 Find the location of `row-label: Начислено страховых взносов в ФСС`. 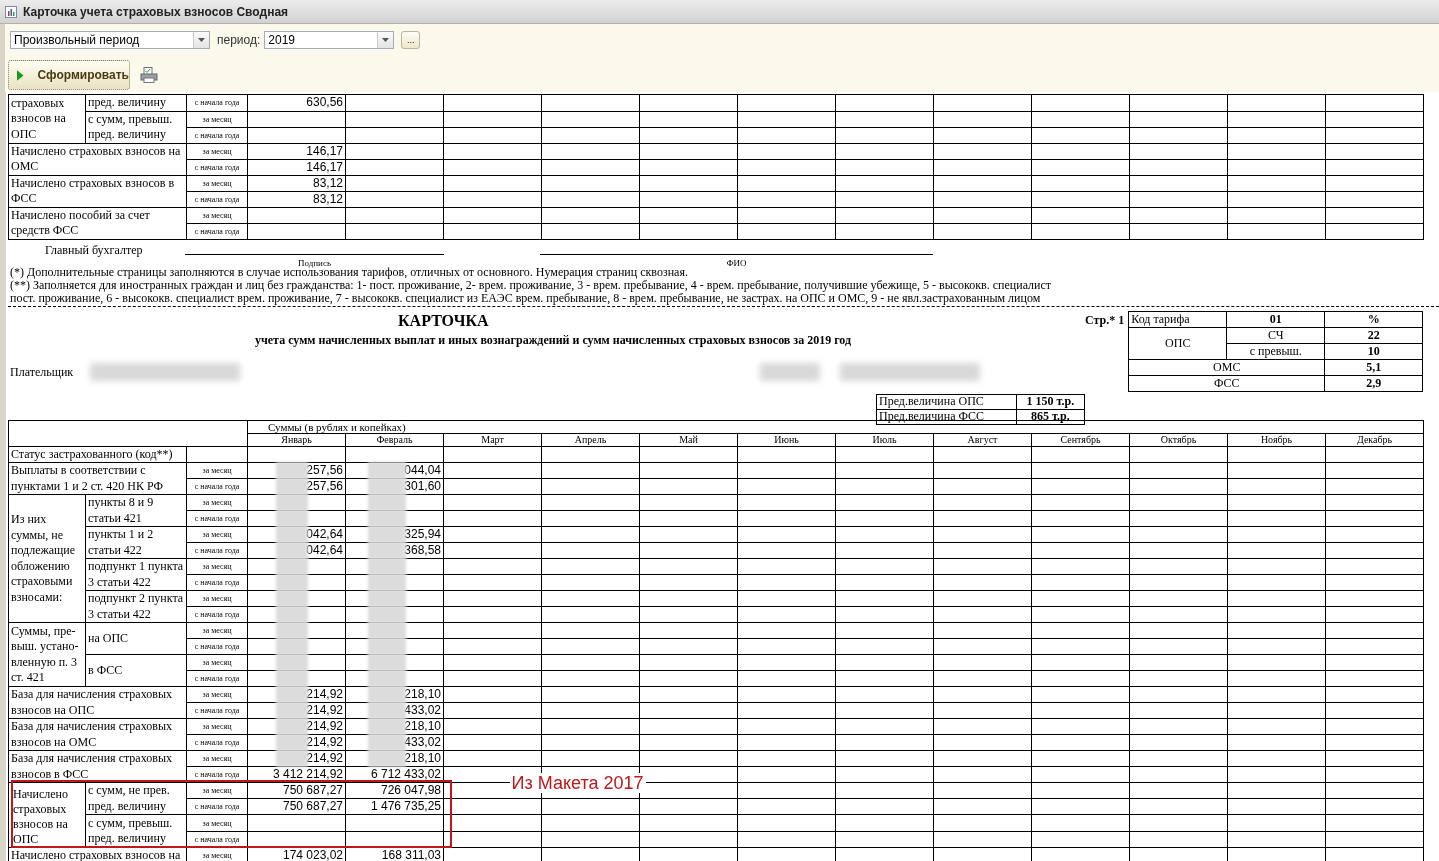

row-label: Начислено страховых взносов в ФСС is located at coordinates (97, 191).